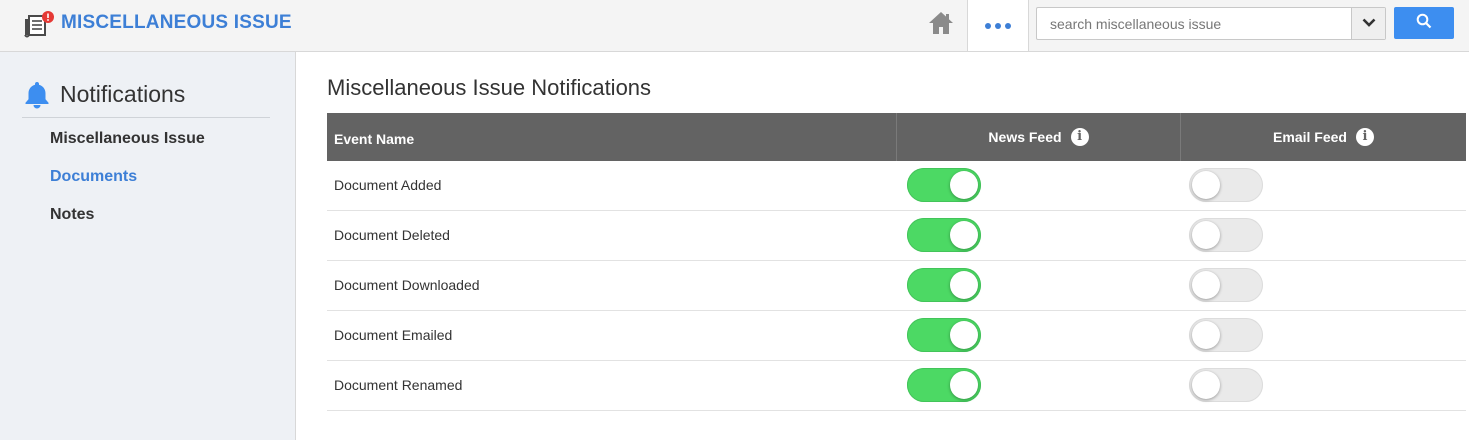  I want to click on column-header-news-feed: News Feed i, so click(1038, 137).